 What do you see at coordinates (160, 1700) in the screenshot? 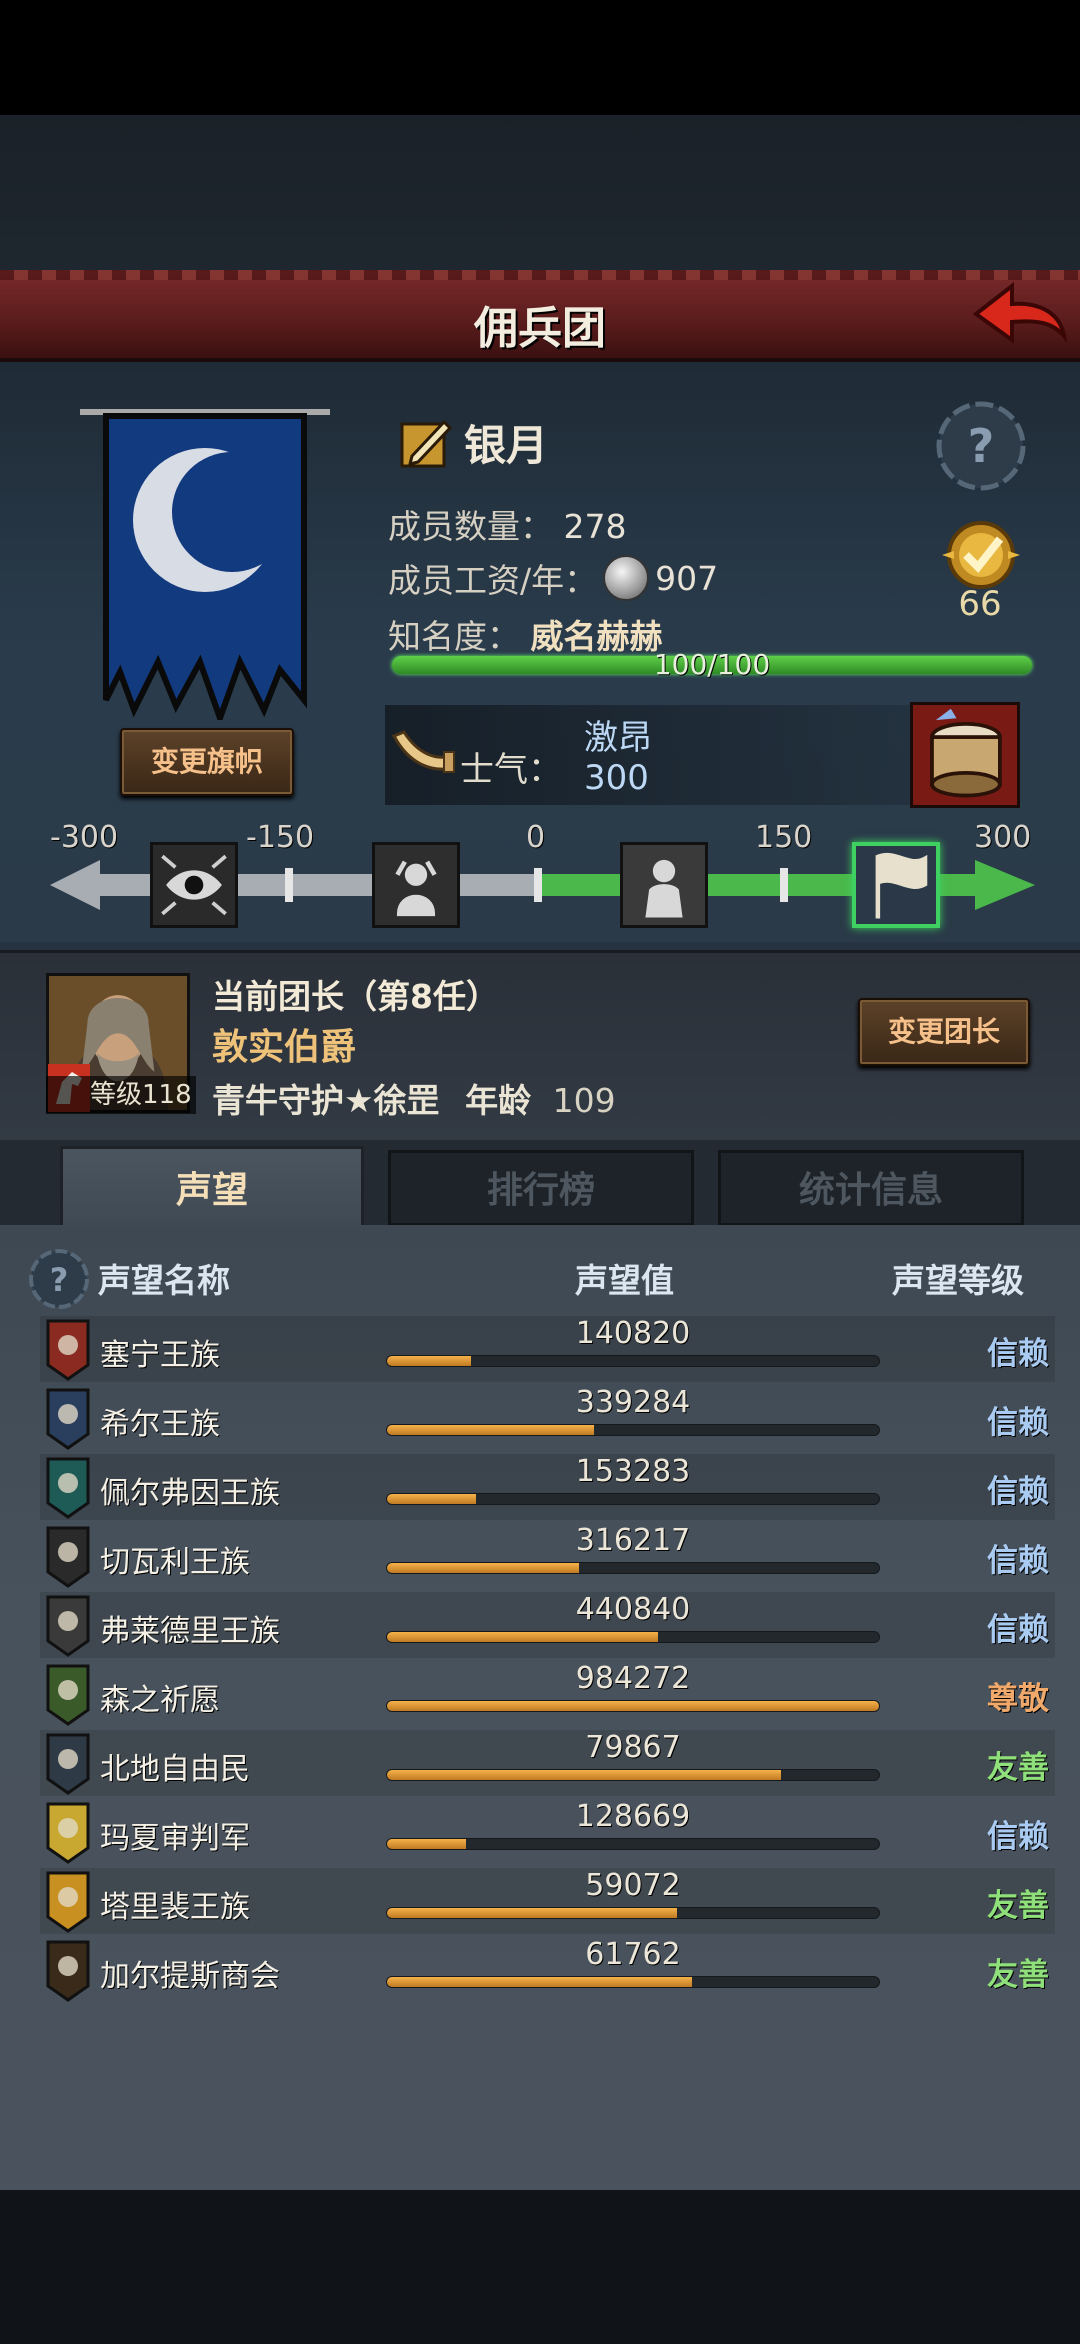
I see `faction-name: 森之祈愿` at bounding box center [160, 1700].